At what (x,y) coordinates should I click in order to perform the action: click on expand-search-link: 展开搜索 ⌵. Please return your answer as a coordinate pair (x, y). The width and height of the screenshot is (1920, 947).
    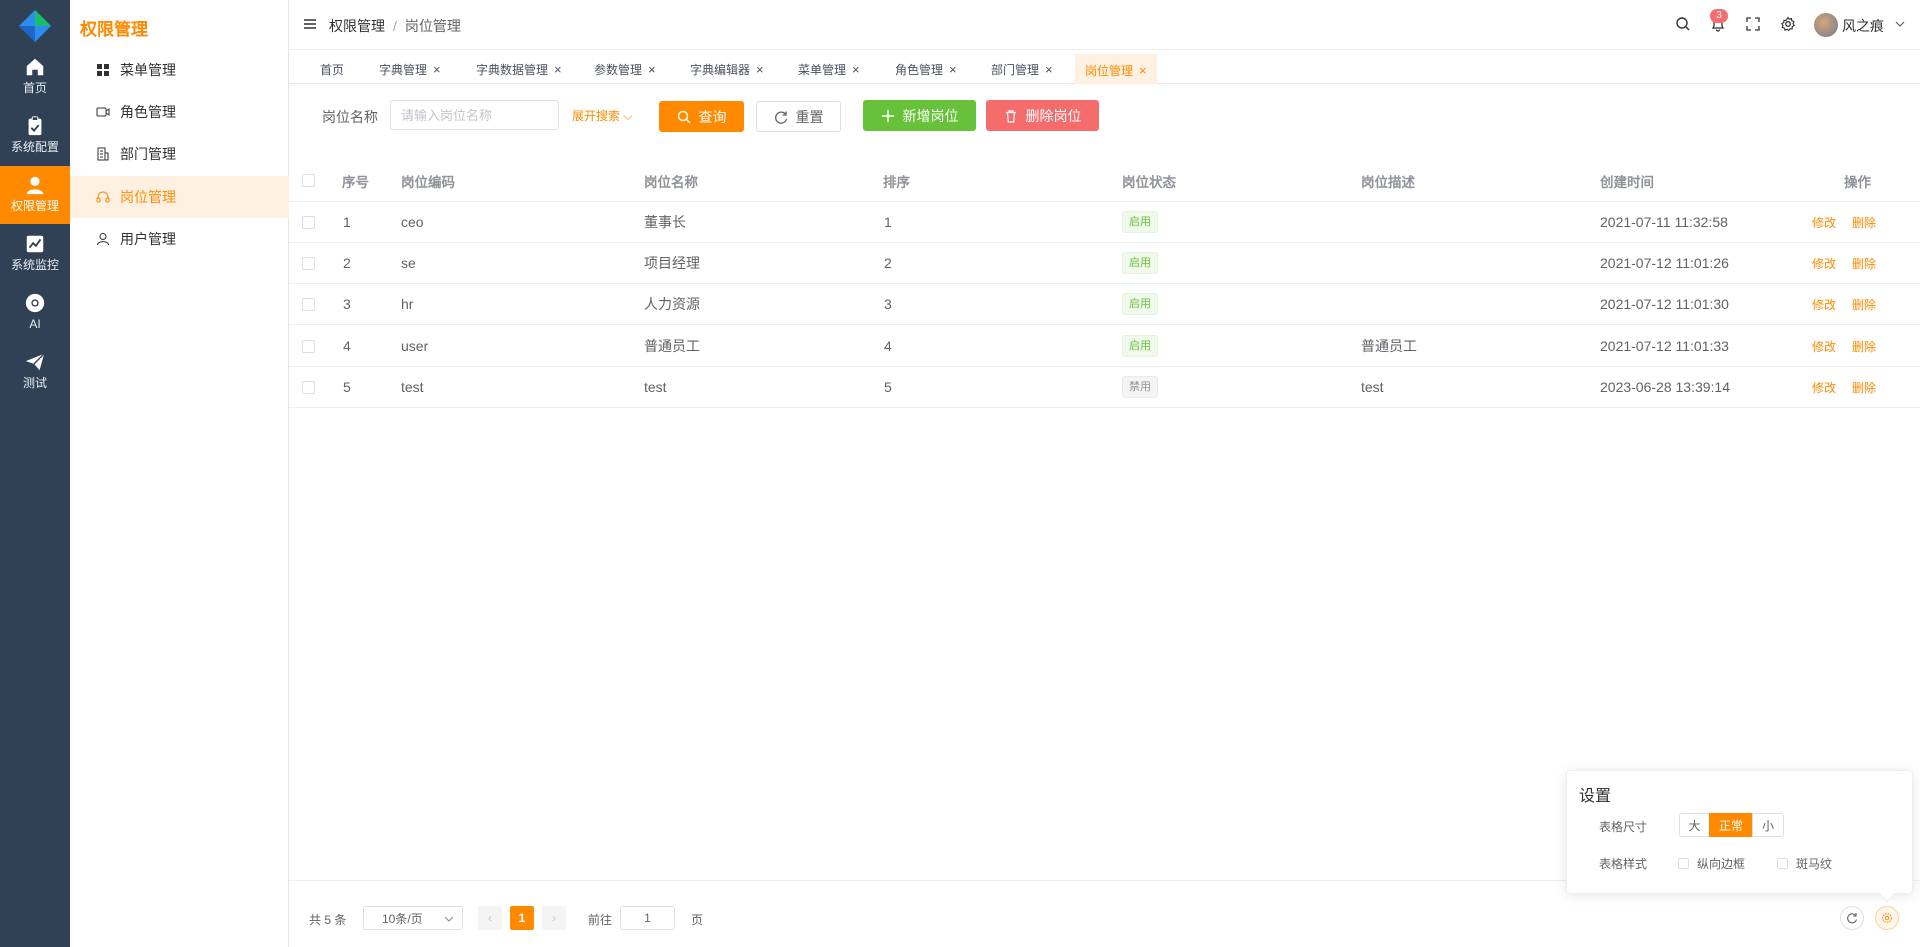
    Looking at the image, I should click on (602, 115).